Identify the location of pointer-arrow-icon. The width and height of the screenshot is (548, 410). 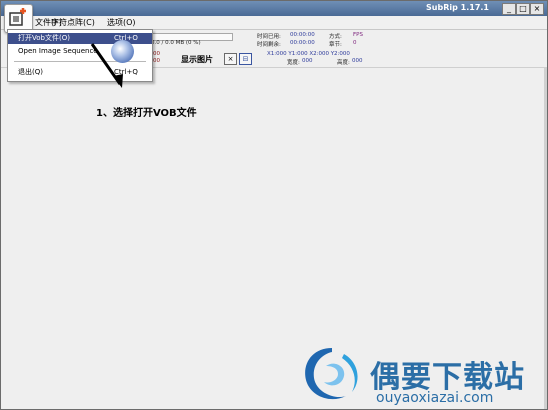
(106, 65).